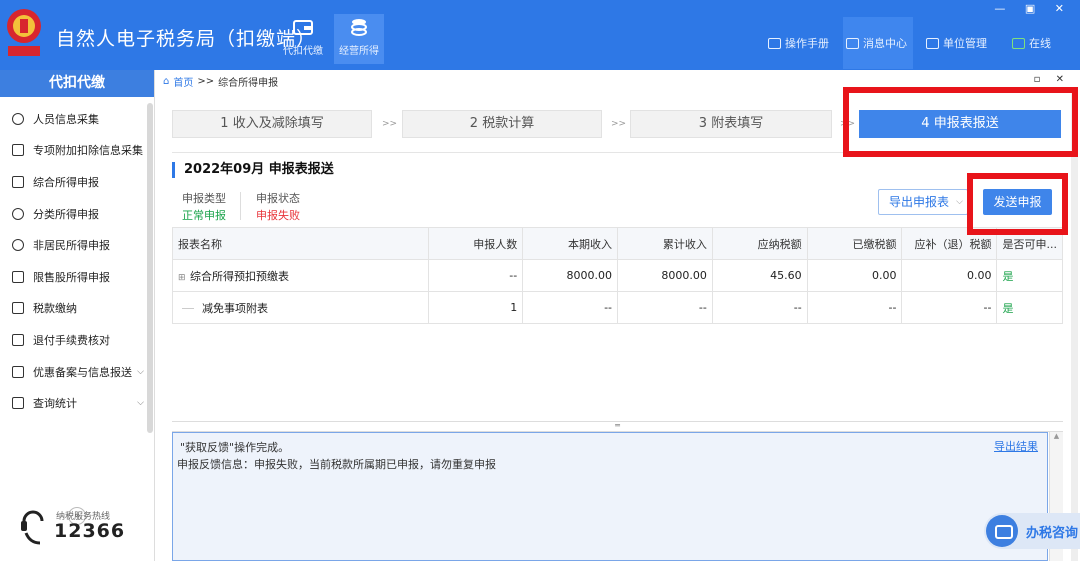 The width and height of the screenshot is (1080, 561). I want to click on report-name-cell: 减免事项附表, so click(300, 307).